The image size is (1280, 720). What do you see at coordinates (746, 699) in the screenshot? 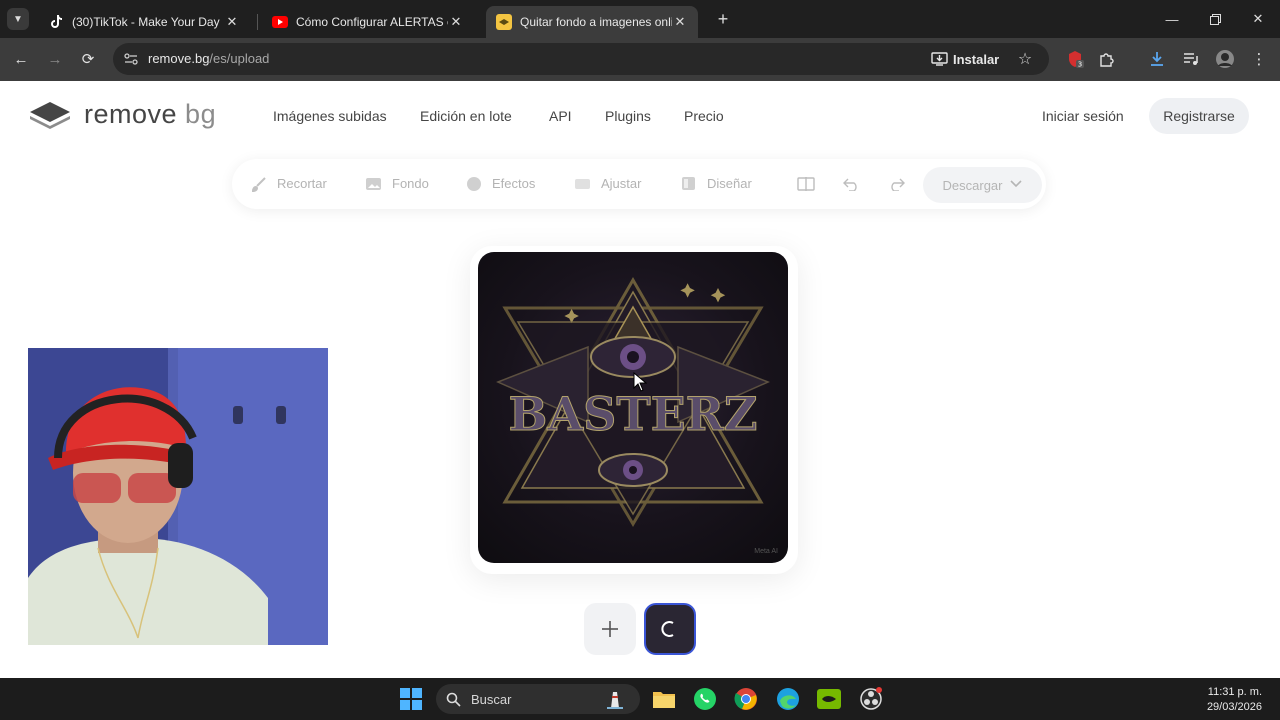
I see `chrome-icon` at bounding box center [746, 699].